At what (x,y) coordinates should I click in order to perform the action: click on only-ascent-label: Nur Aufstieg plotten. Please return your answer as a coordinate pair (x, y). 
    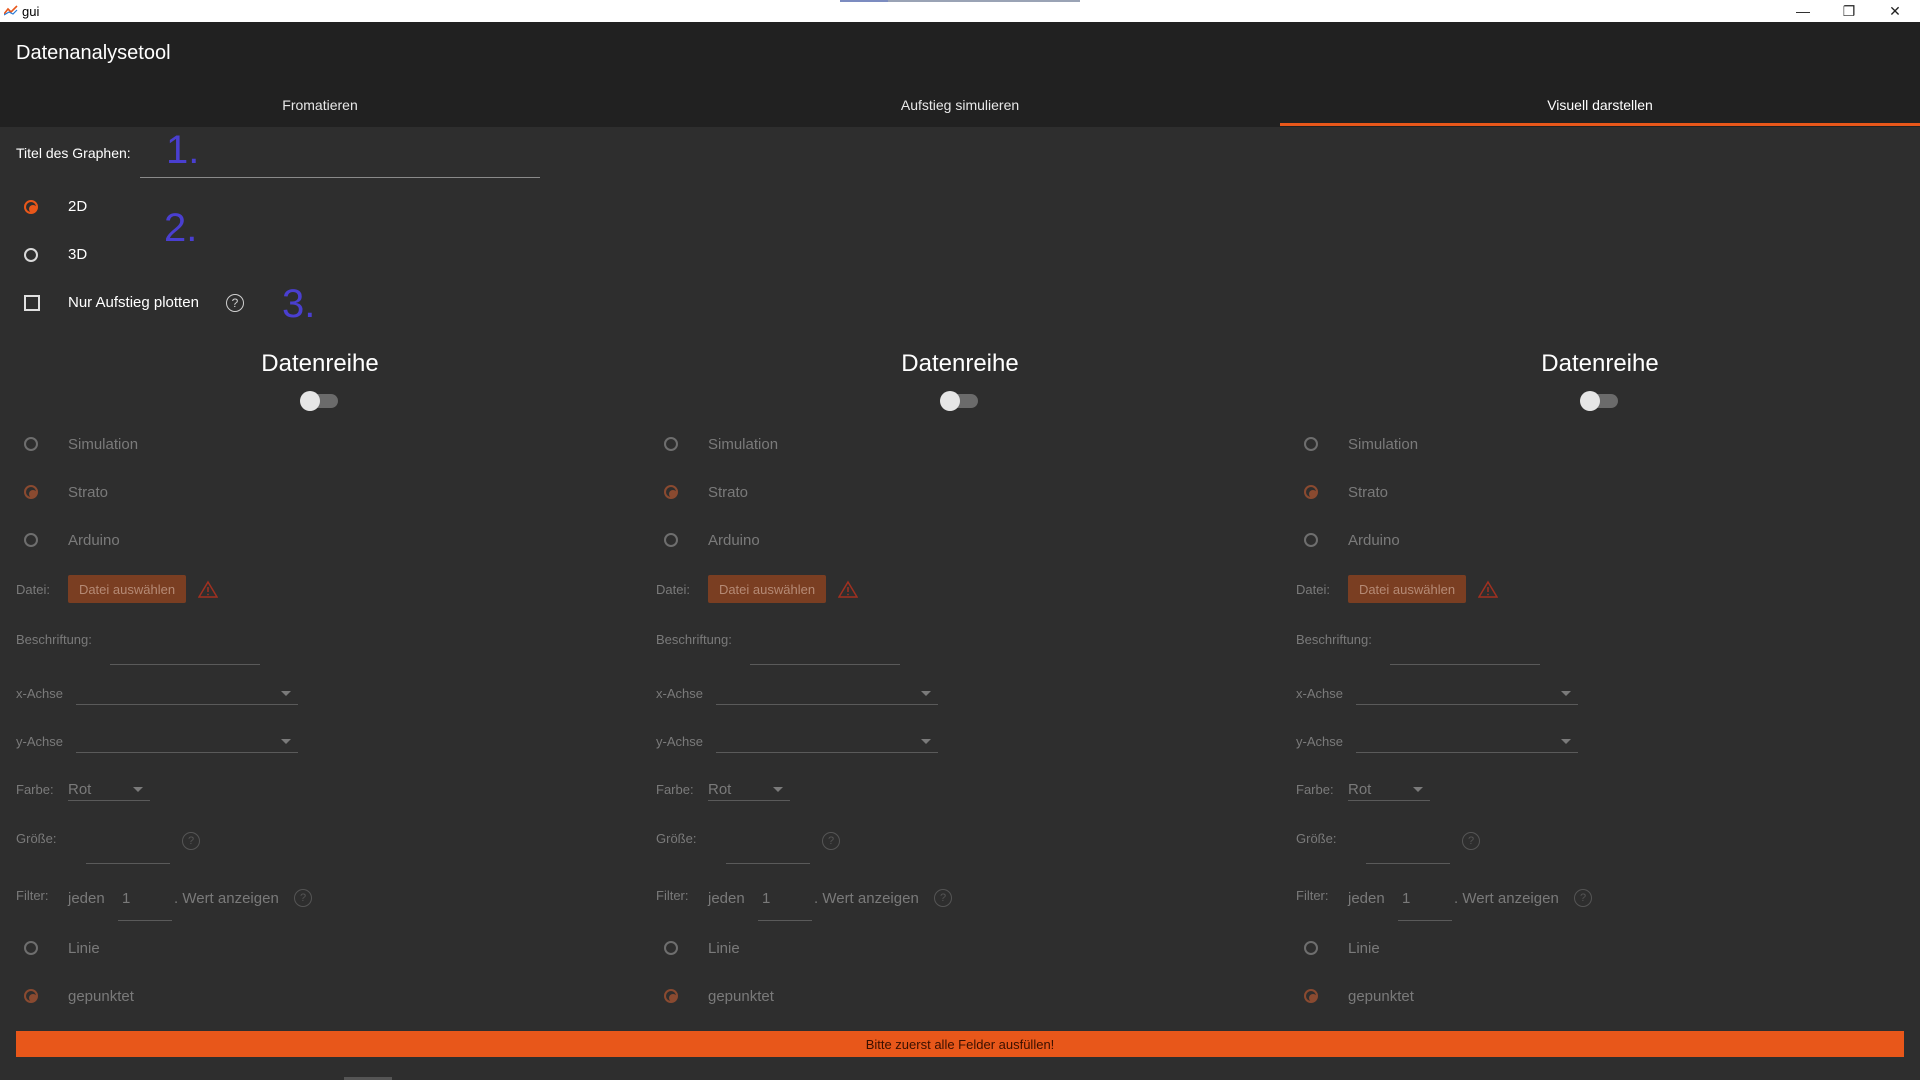
    Looking at the image, I should click on (133, 302).